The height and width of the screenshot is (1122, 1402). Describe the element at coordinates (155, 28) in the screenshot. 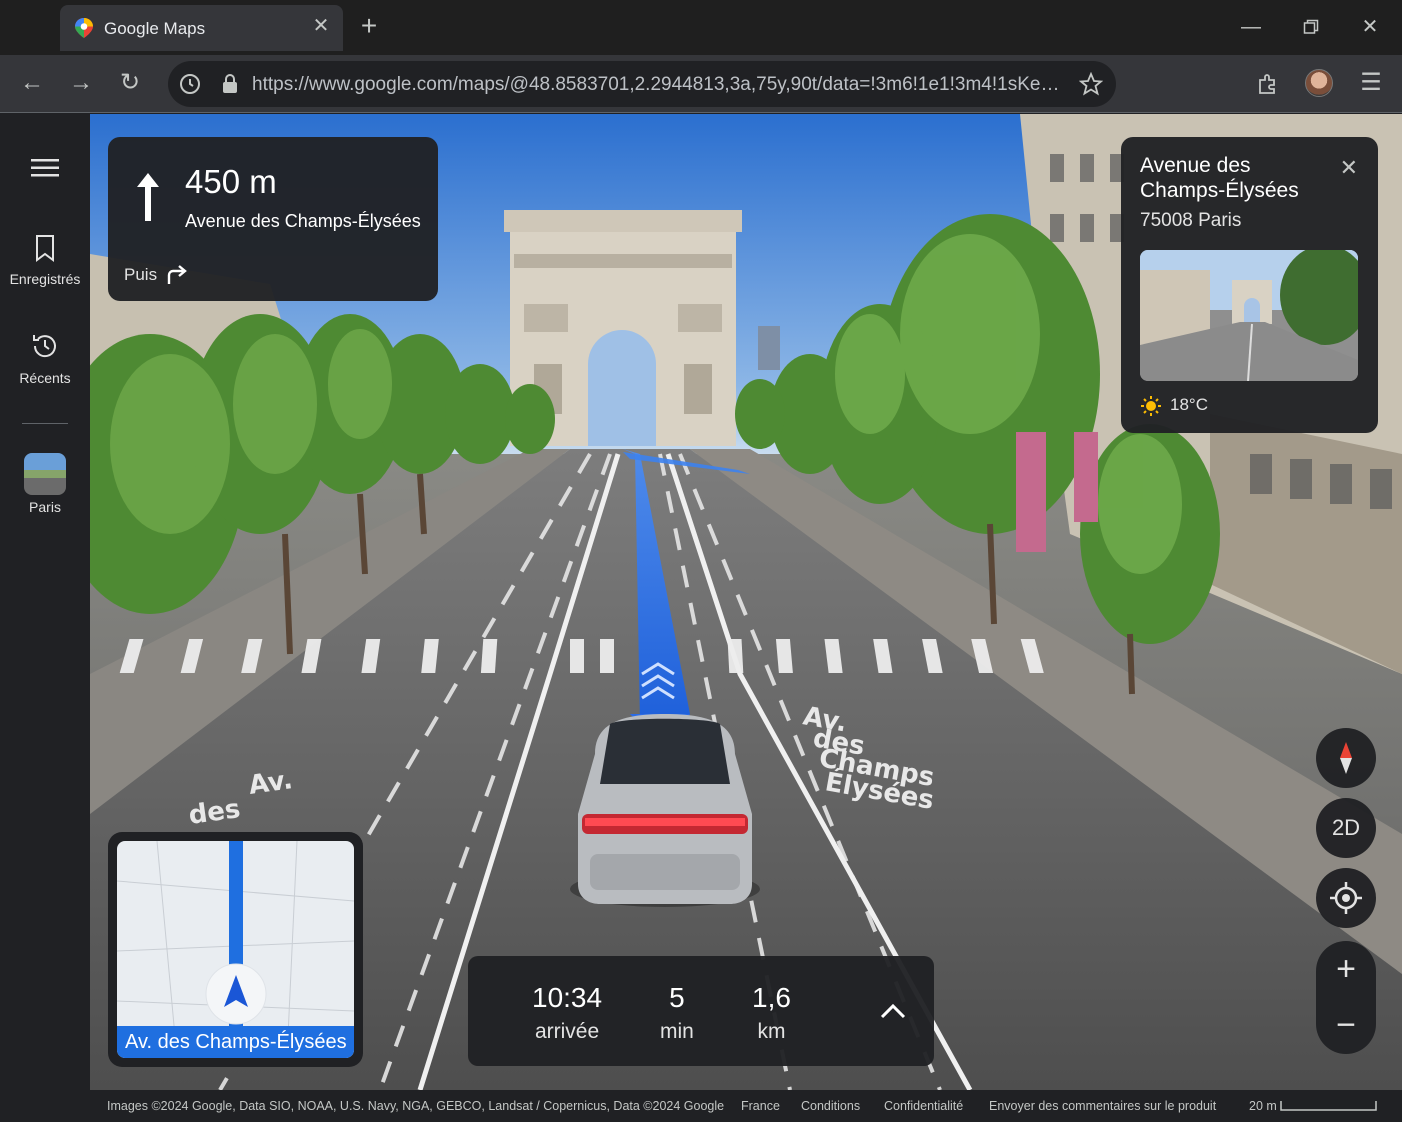

I see `tab-title: Google Maps` at that location.